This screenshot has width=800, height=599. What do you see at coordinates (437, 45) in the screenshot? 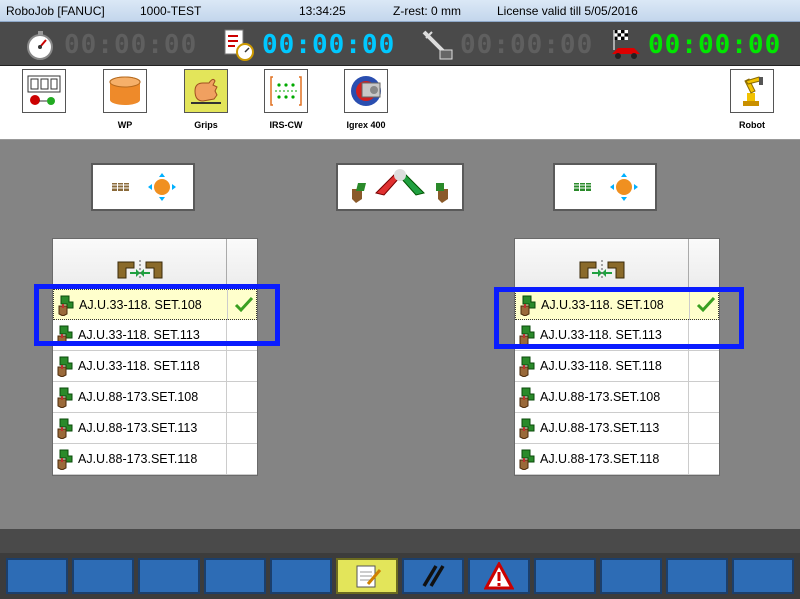
I see `caliper-icon` at bounding box center [437, 45].